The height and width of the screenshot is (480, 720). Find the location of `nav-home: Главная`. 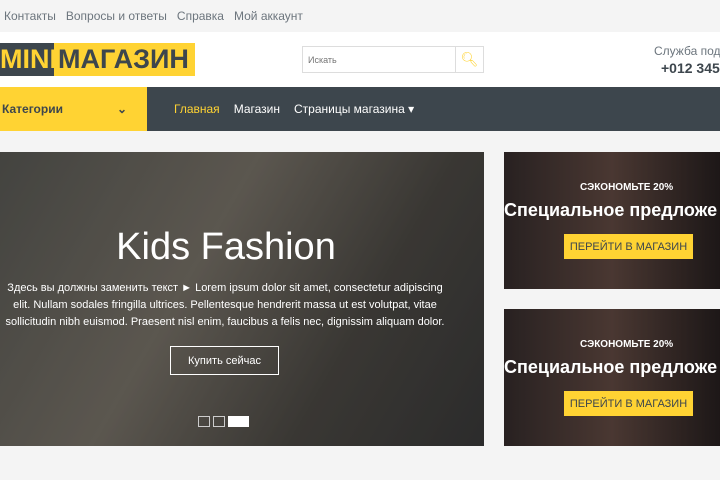

nav-home: Главная is located at coordinates (197, 109).